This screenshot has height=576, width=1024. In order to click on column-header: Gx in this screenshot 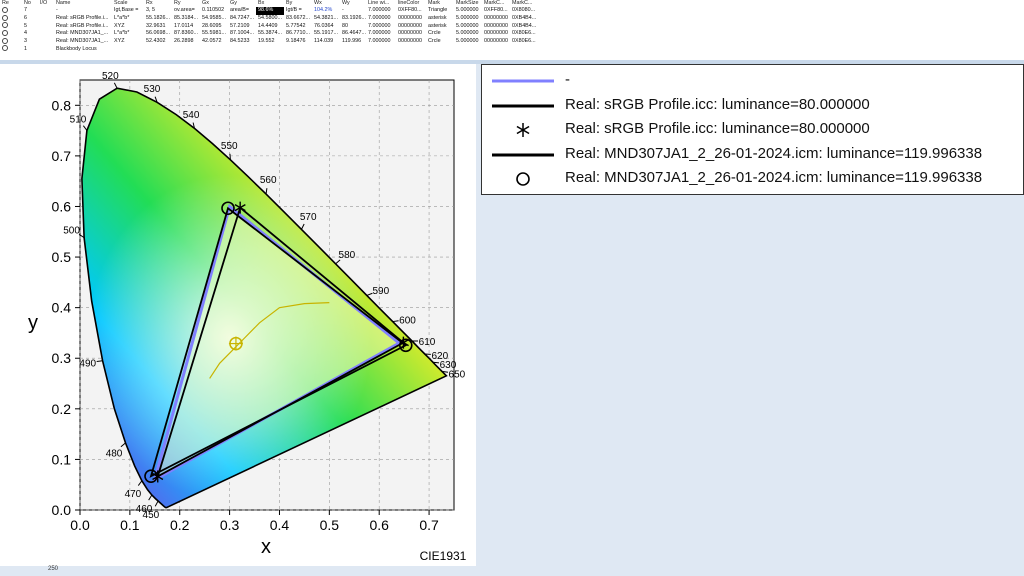, I will do `click(214, 3)`.